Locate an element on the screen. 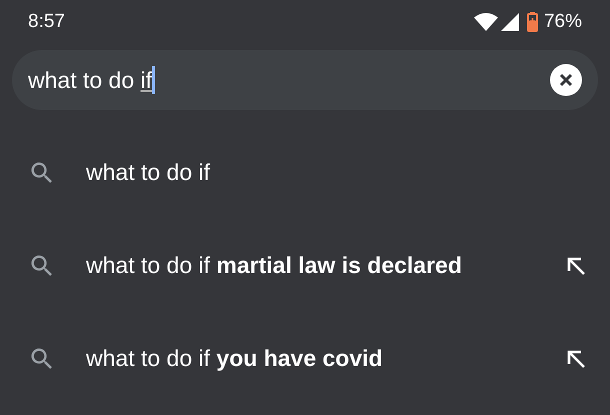  clear-button is located at coordinates (566, 80).